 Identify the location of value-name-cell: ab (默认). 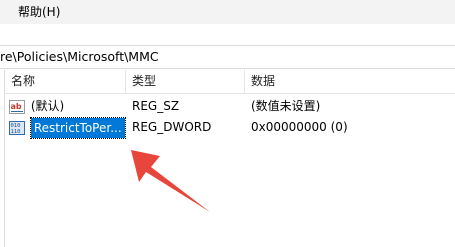
(67, 106).